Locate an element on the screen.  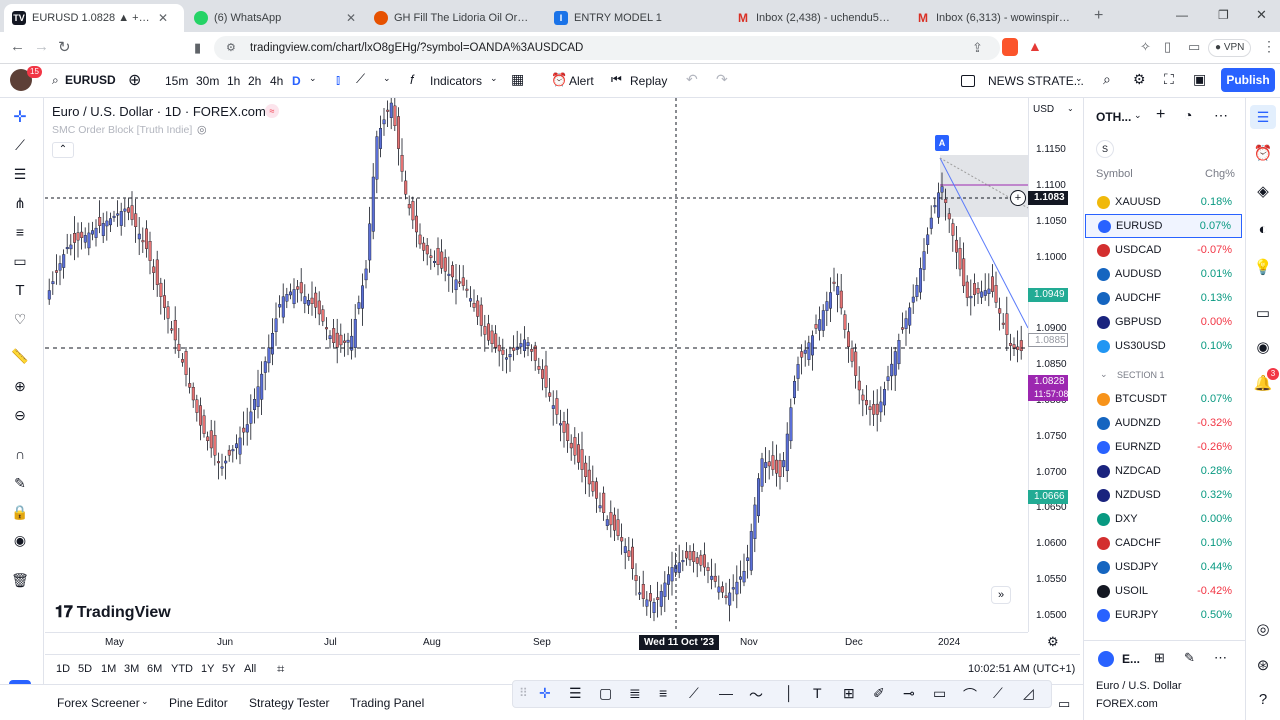
minimize-icon: — is located at coordinates (1182, 15).